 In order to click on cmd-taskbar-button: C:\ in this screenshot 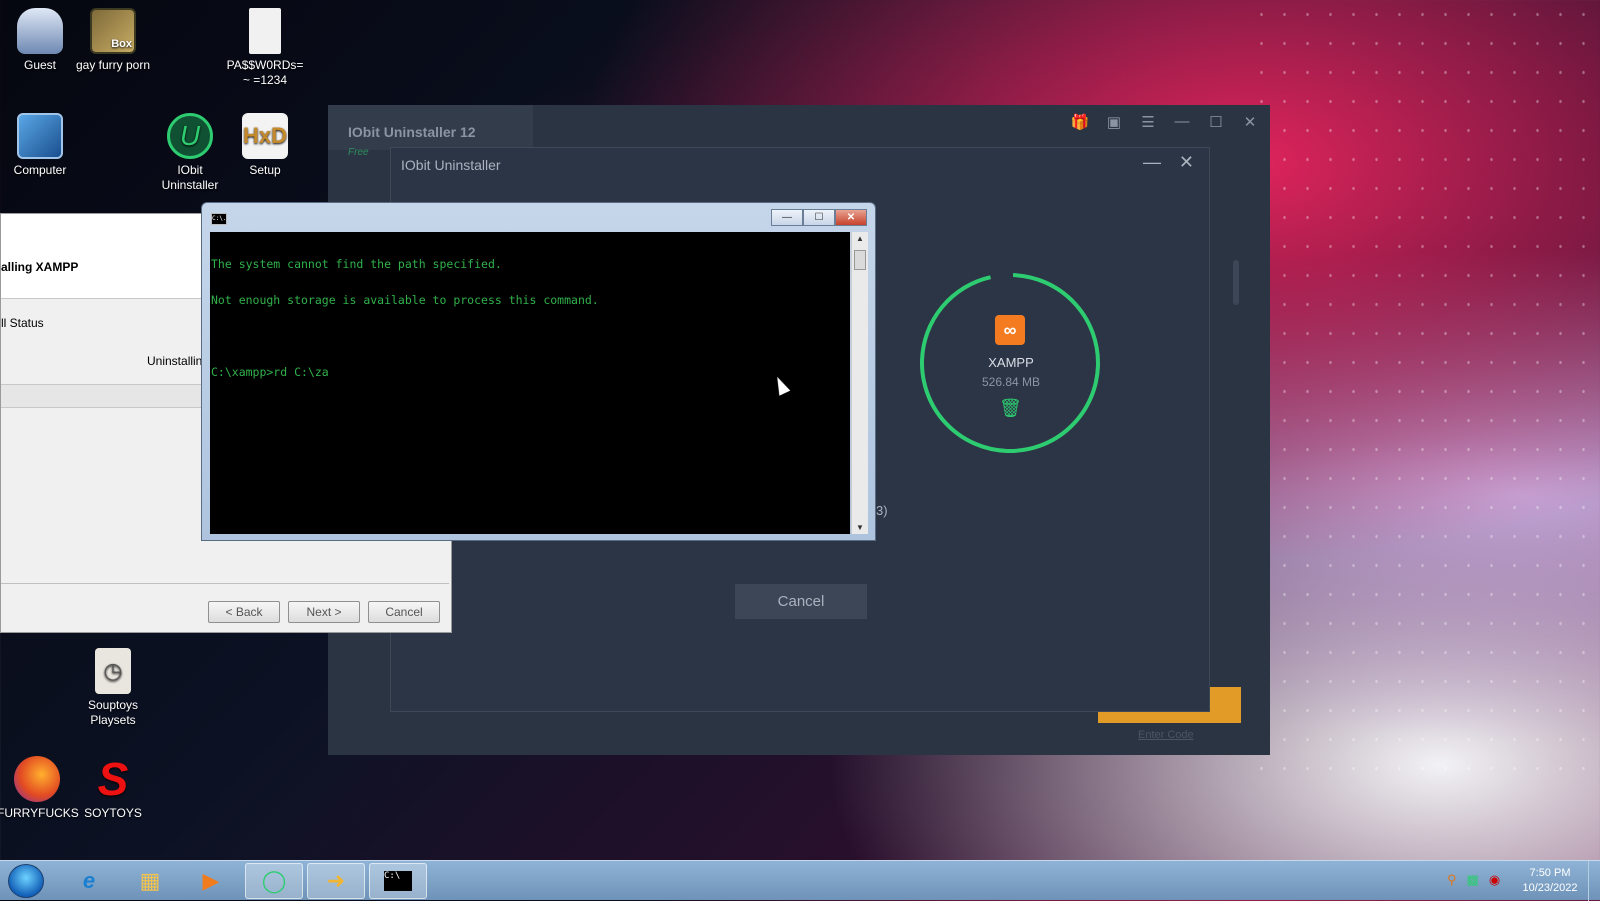, I will do `click(398, 881)`.